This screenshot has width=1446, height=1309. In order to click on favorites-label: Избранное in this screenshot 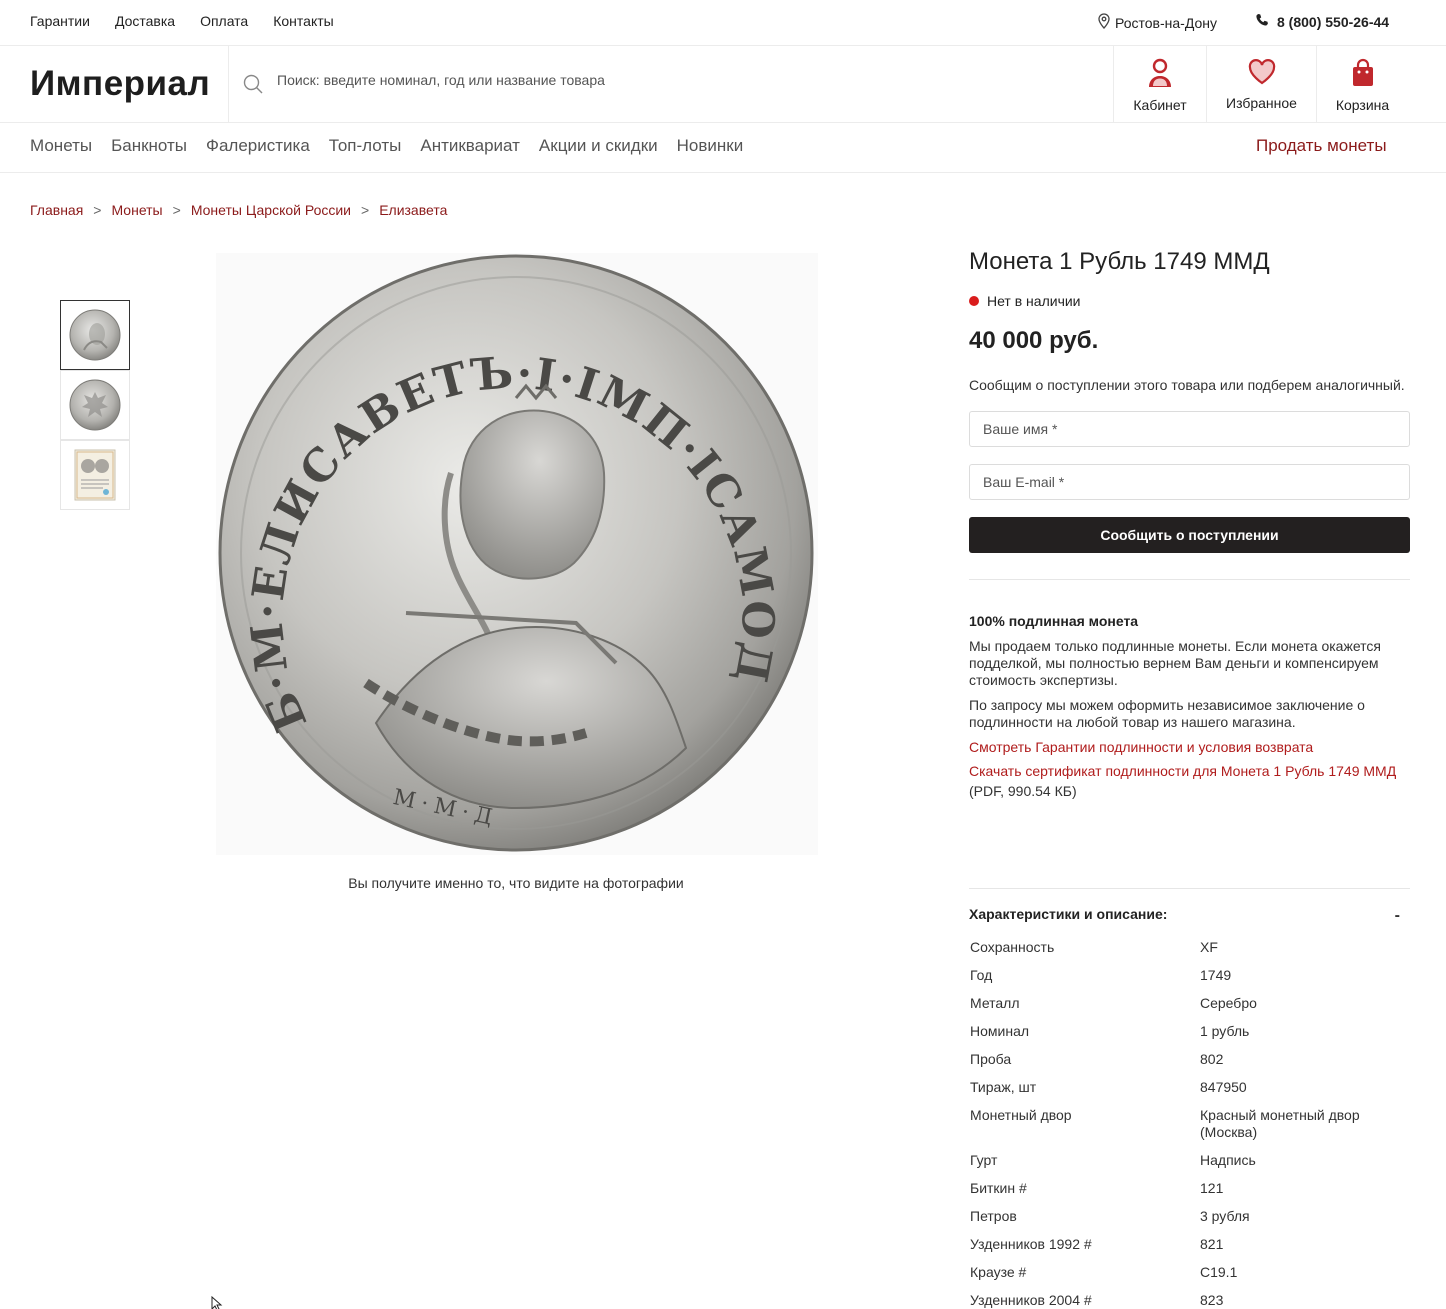, I will do `click(1261, 103)`.